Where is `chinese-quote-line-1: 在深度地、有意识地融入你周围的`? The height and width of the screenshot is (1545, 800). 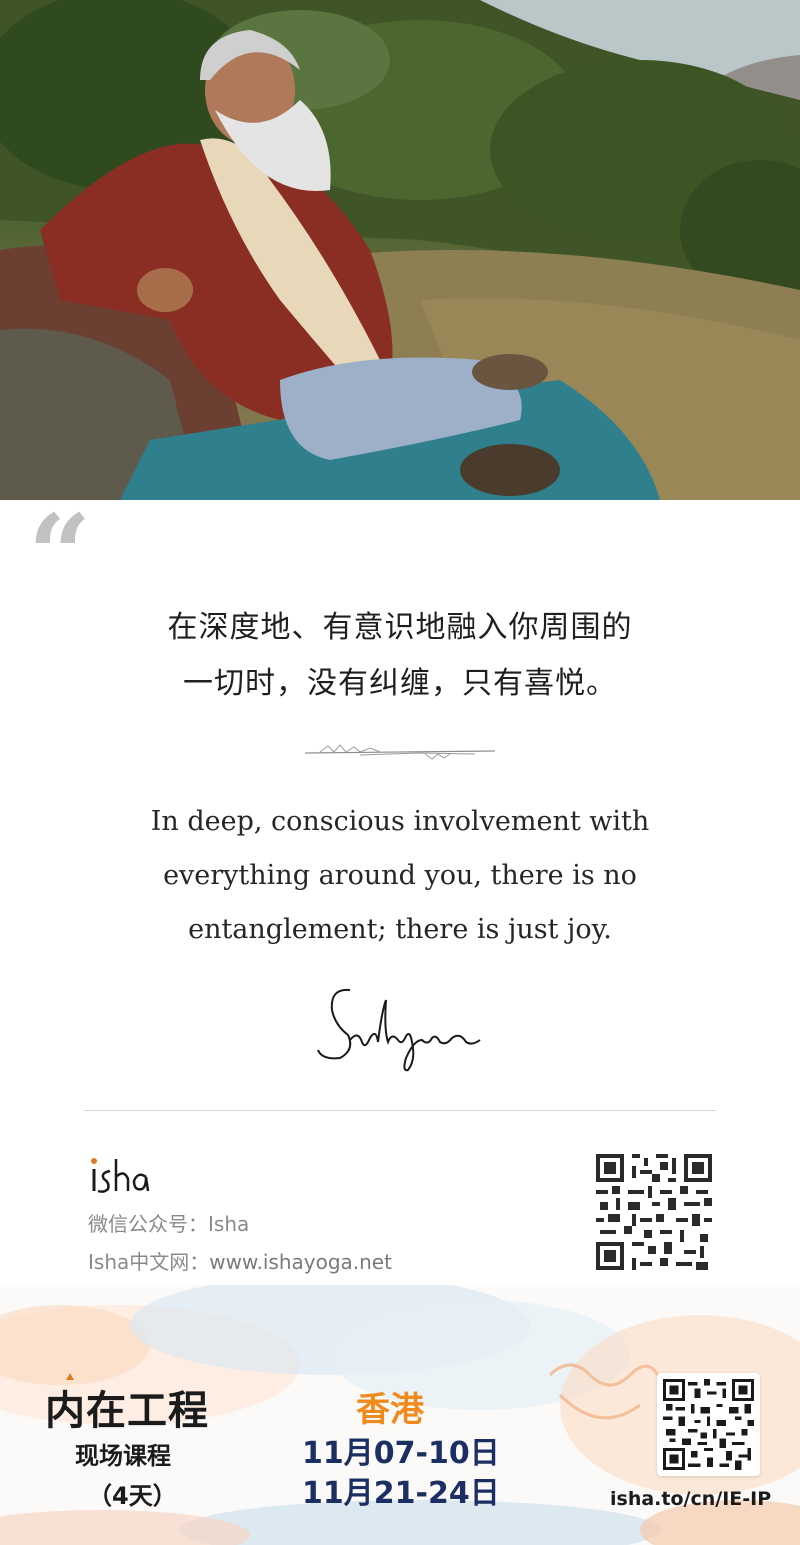 chinese-quote-line-1: 在深度地、有意识地融入你周围的 is located at coordinates (400, 627).